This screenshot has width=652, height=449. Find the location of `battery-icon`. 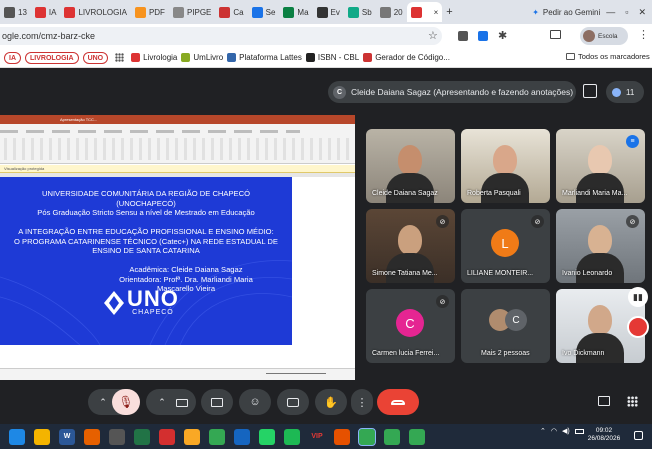

battery-icon is located at coordinates (579, 431).